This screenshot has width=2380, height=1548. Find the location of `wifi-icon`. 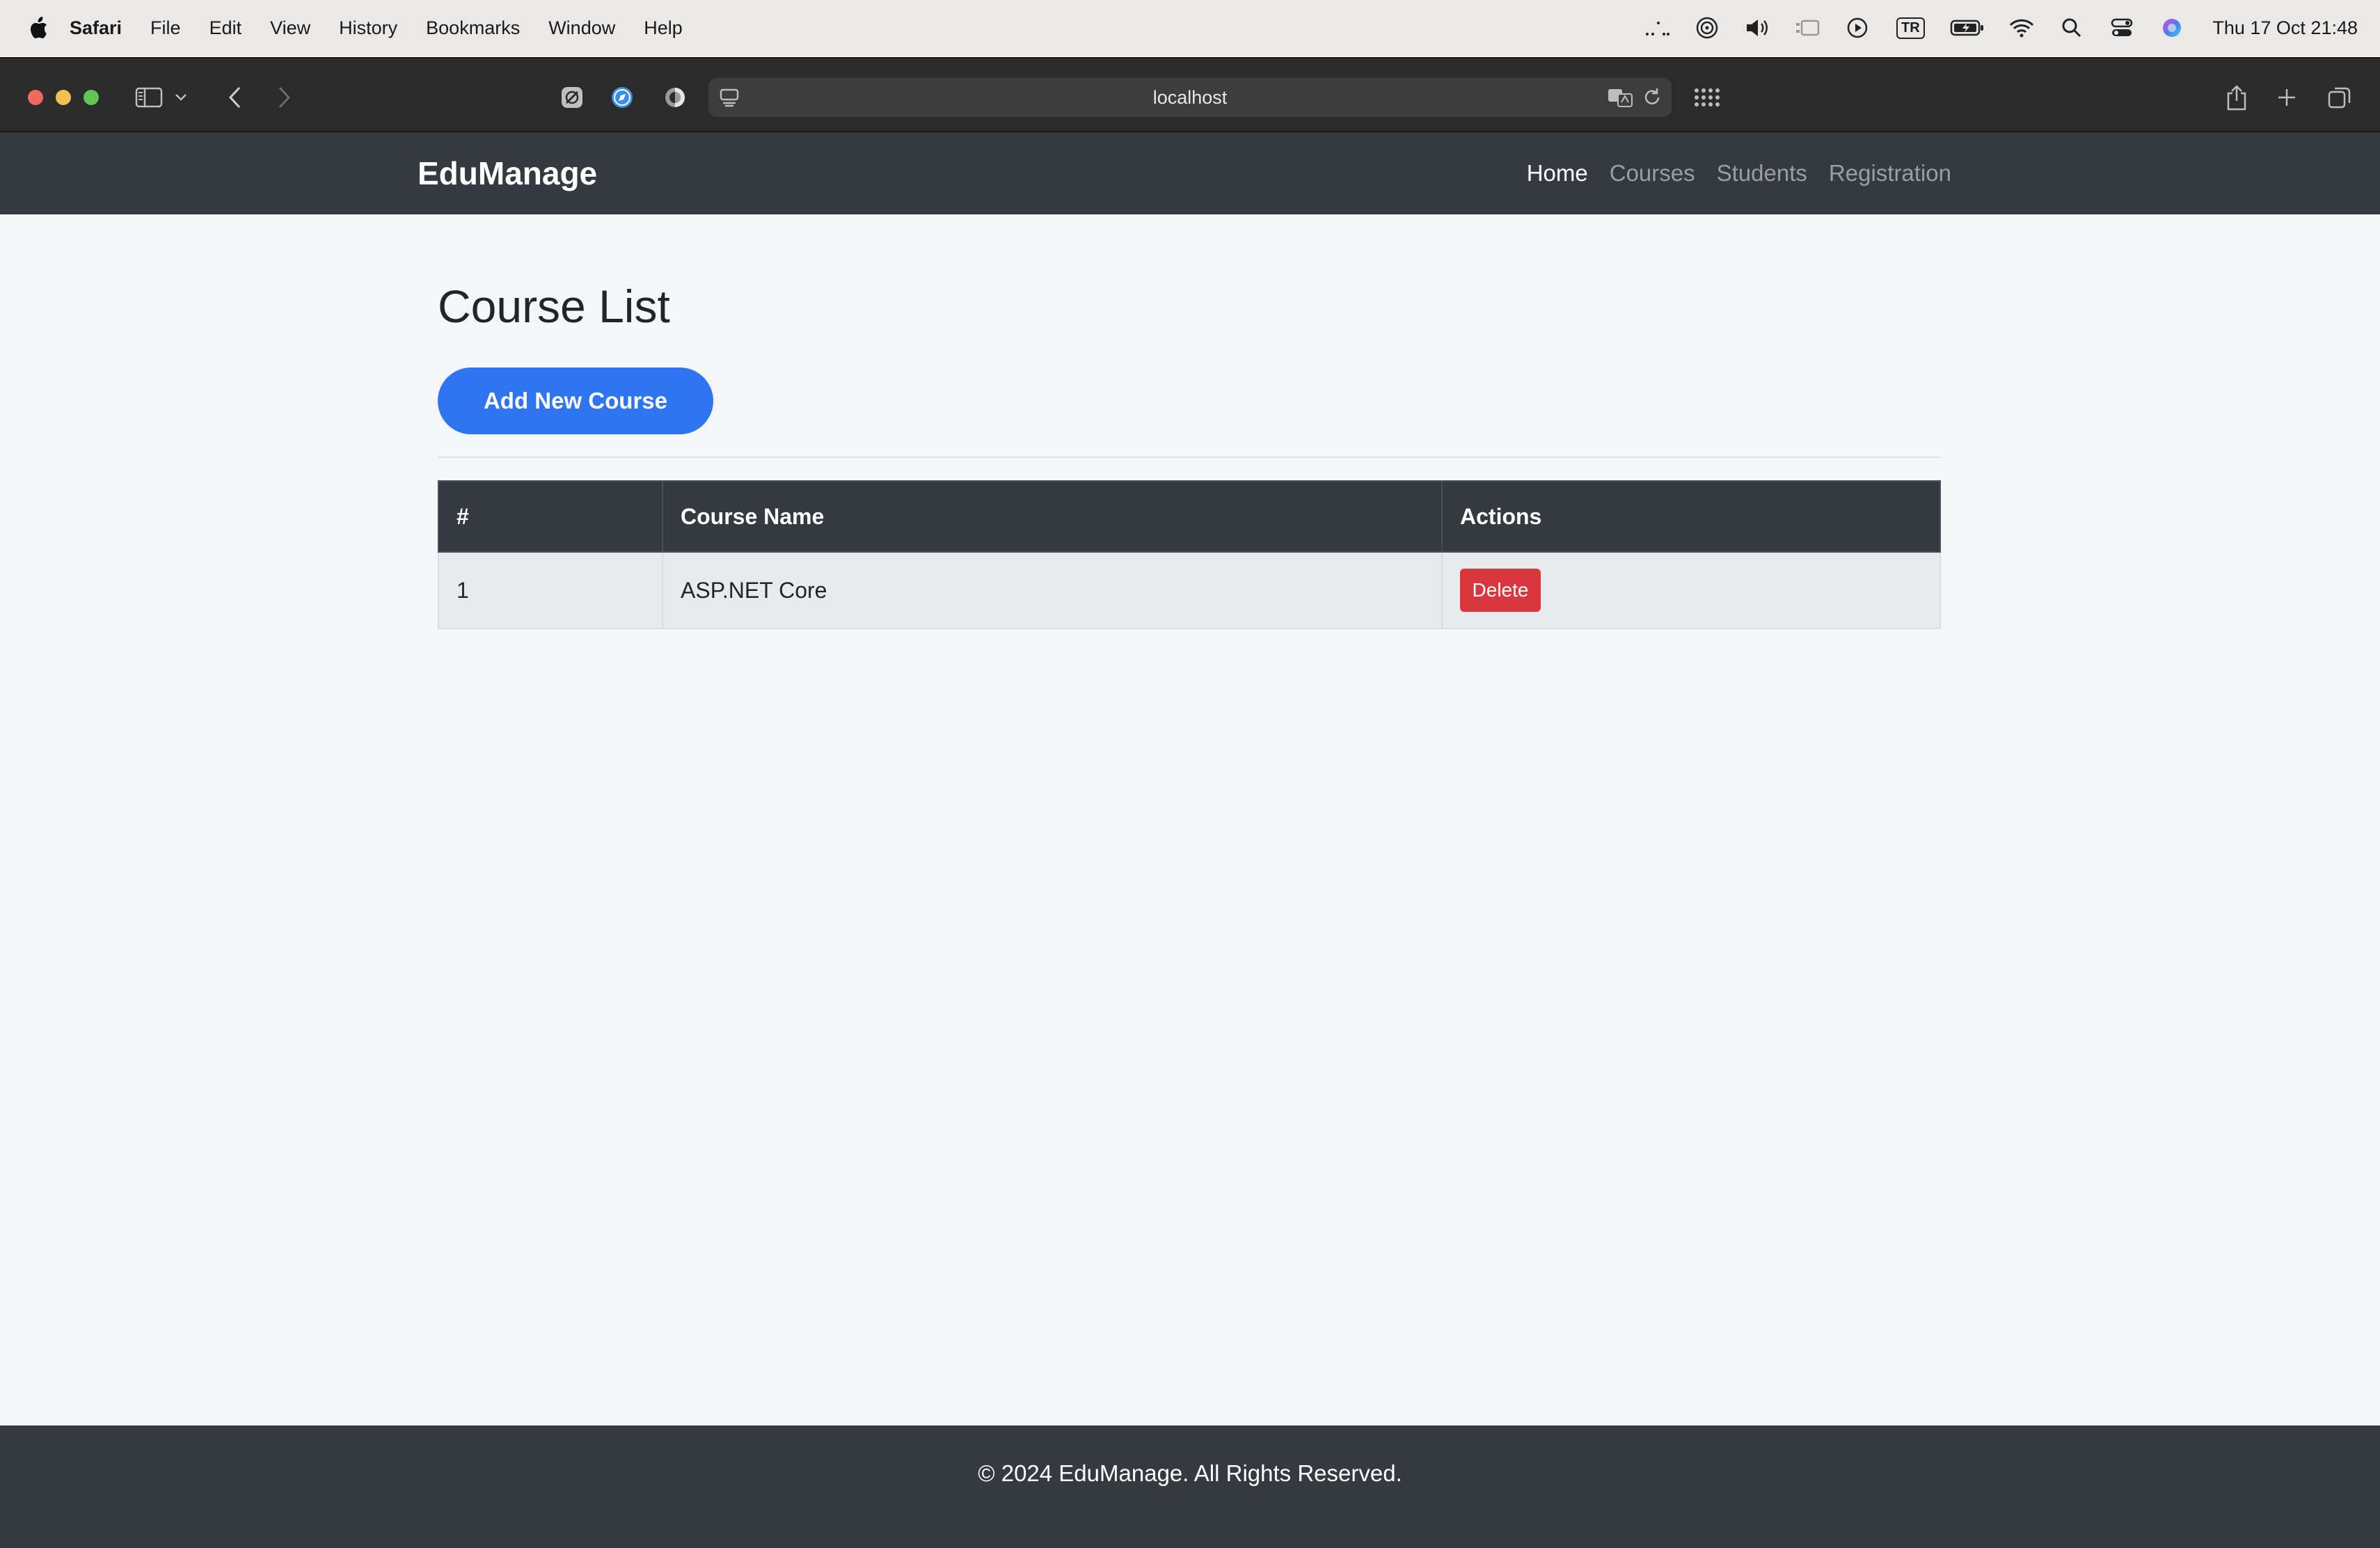

wifi-icon is located at coordinates (2022, 28).